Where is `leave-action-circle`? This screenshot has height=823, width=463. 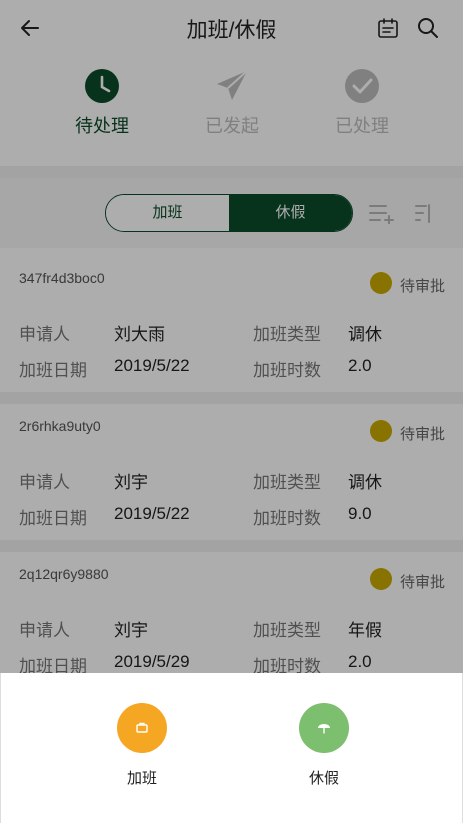
leave-action-circle is located at coordinates (324, 728).